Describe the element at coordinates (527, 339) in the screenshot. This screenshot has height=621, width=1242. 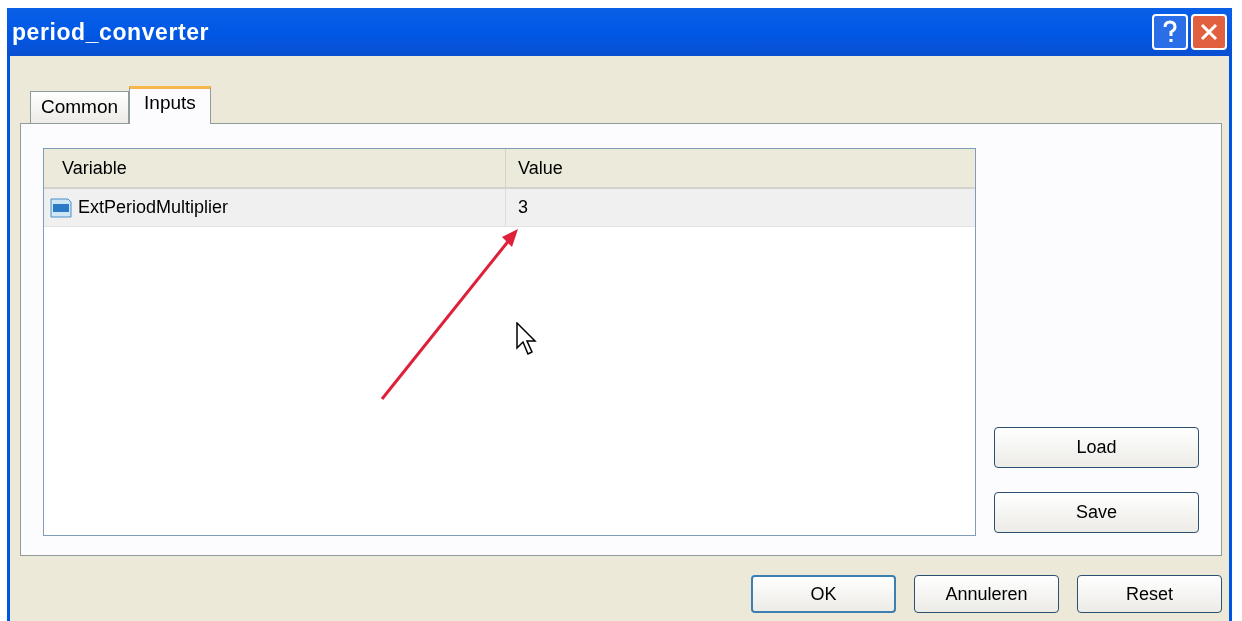
I see `mouse-pointer-icon` at that location.